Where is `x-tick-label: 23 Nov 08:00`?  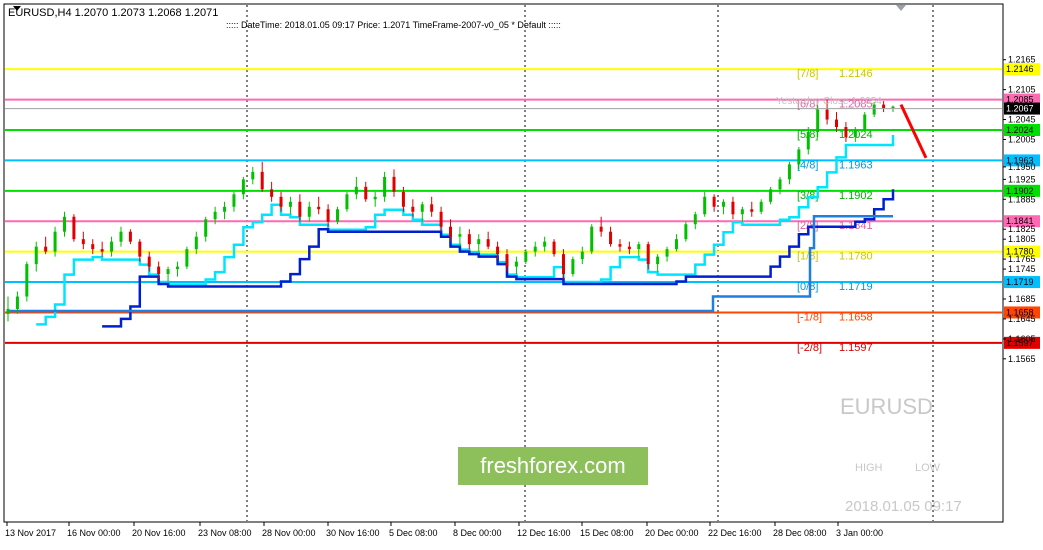 x-tick-label: 23 Nov 08:00 is located at coordinates (225, 533).